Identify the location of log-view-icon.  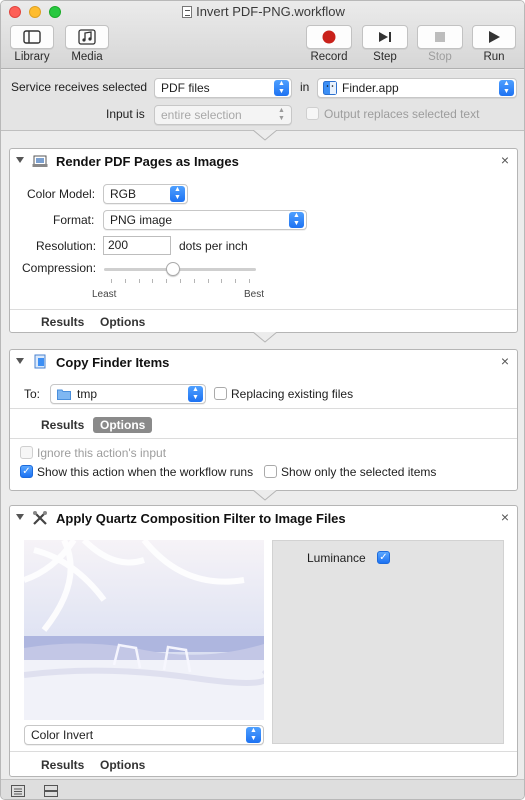
(18, 791).